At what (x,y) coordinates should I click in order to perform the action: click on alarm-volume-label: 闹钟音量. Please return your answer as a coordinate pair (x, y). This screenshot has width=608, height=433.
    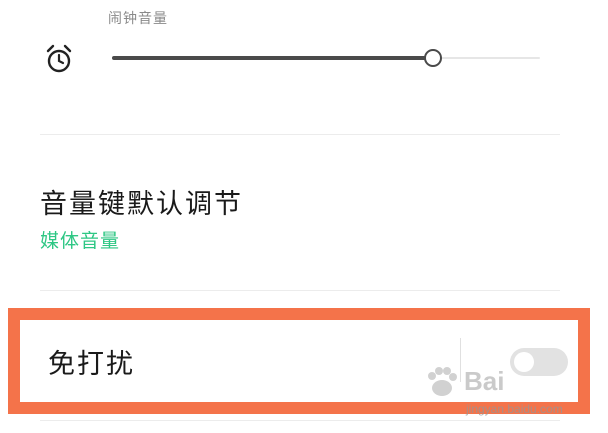
    Looking at the image, I should click on (138, 19).